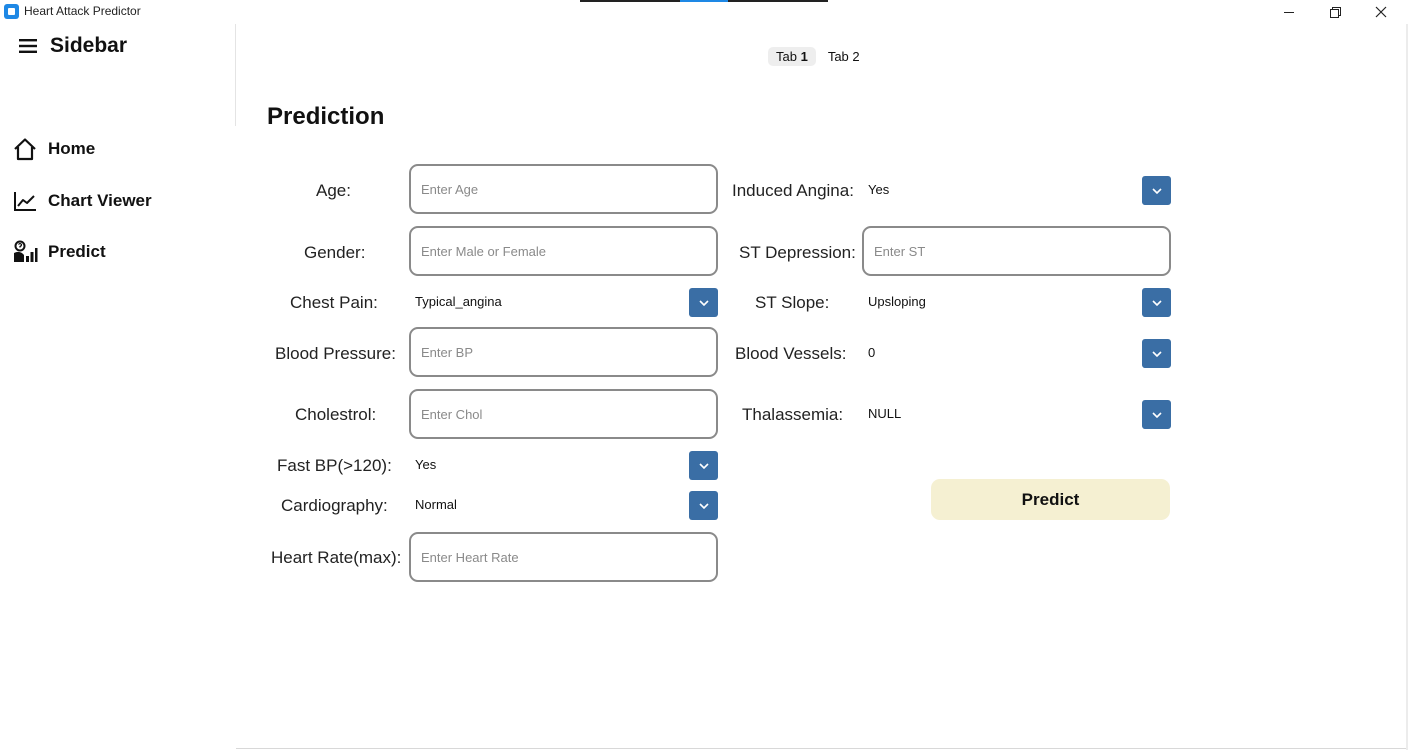  I want to click on close-icon, so click(1381, 12).